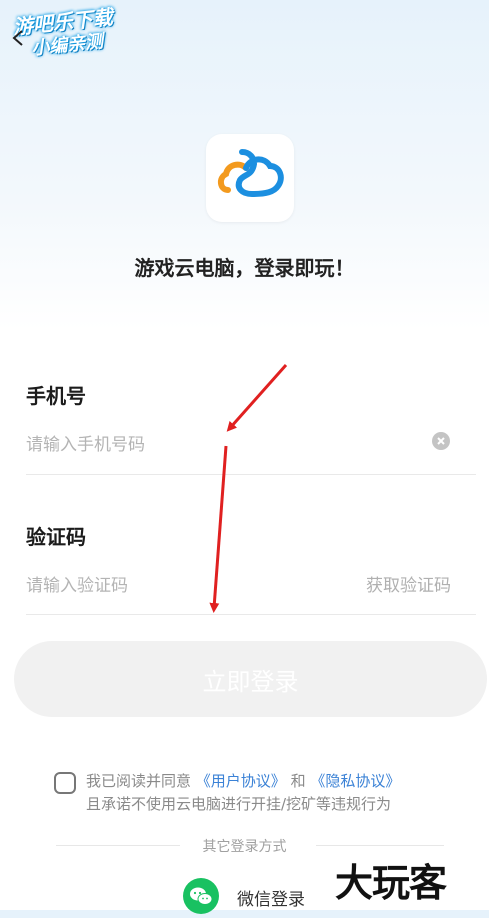 Image resolution: width=489 pixels, height=918 pixels. Describe the element at coordinates (56, 396) in the screenshot. I see `phone-label: 手机号` at that location.